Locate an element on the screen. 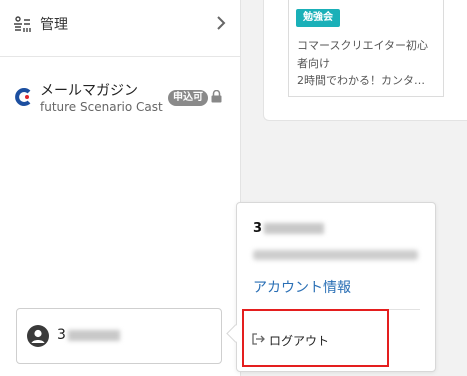  nav-manage-label: 管理 is located at coordinates (54, 25).